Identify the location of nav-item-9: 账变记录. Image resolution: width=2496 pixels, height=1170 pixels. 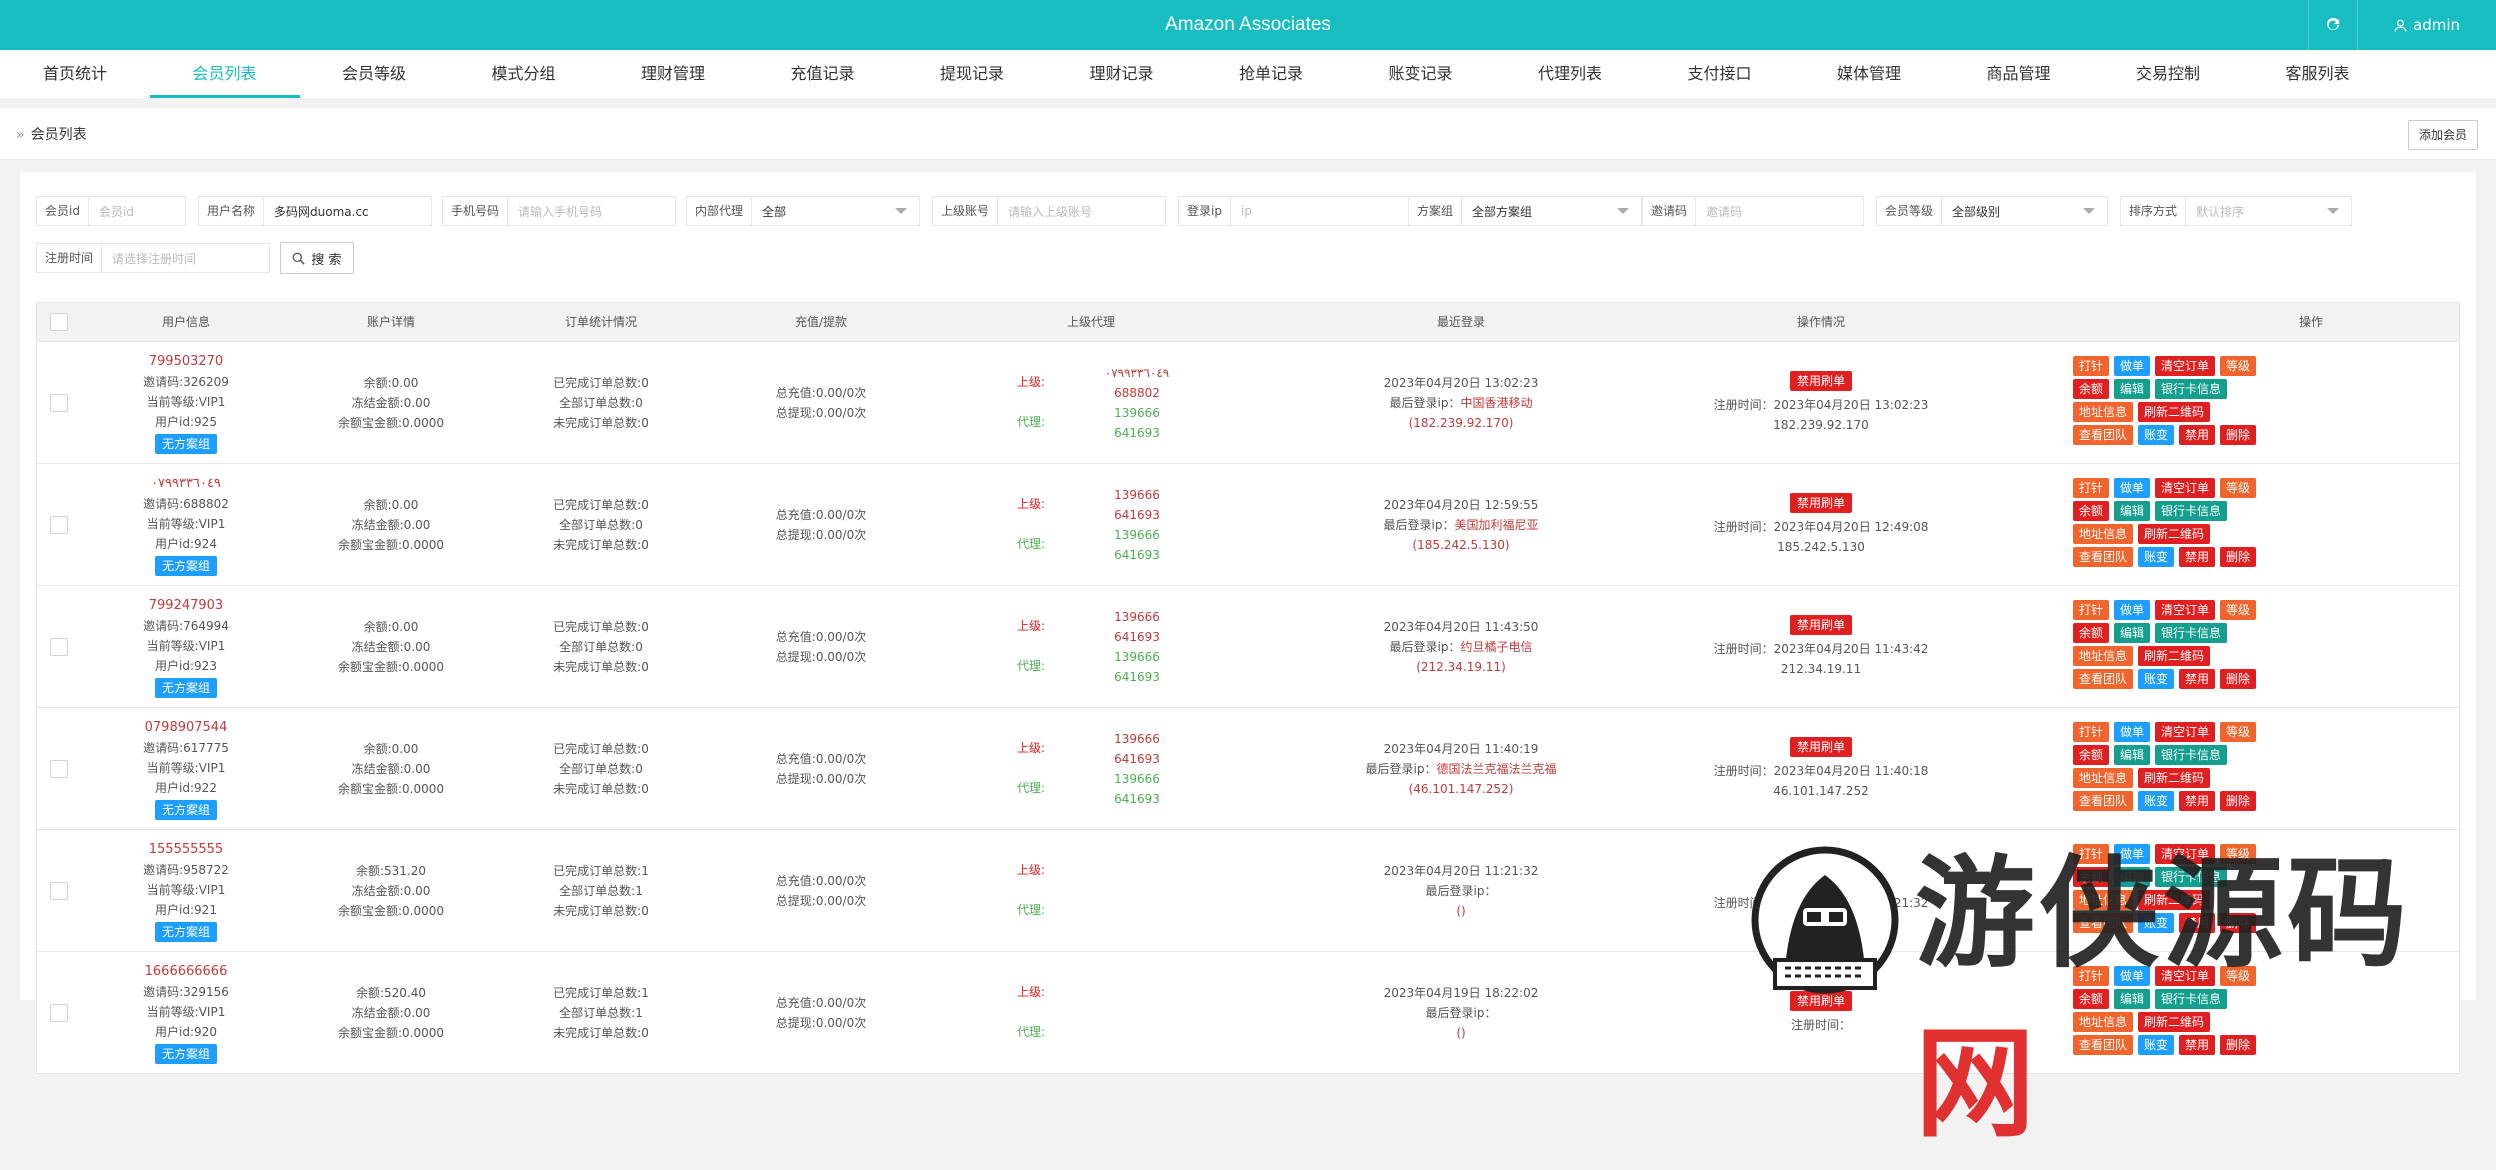
(1421, 74).